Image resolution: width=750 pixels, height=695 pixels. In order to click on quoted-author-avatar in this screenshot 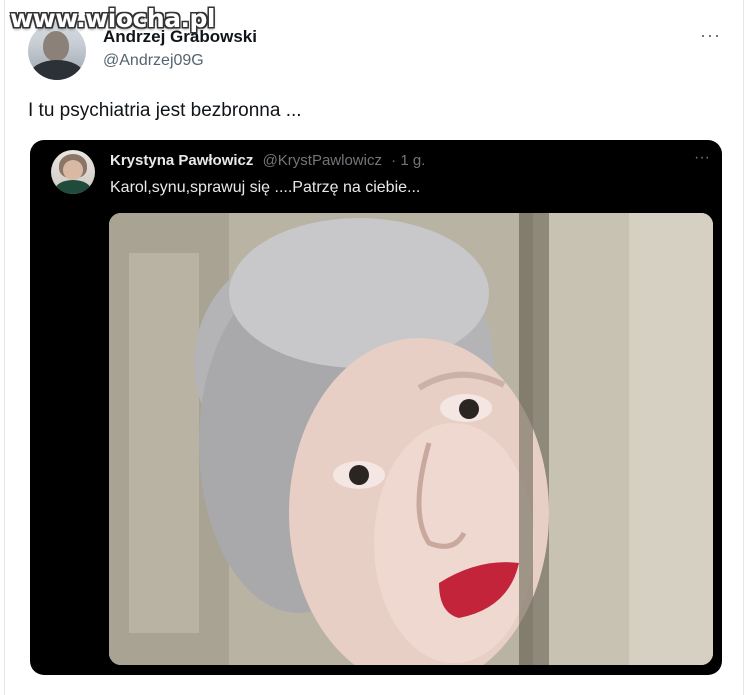, I will do `click(73, 172)`.